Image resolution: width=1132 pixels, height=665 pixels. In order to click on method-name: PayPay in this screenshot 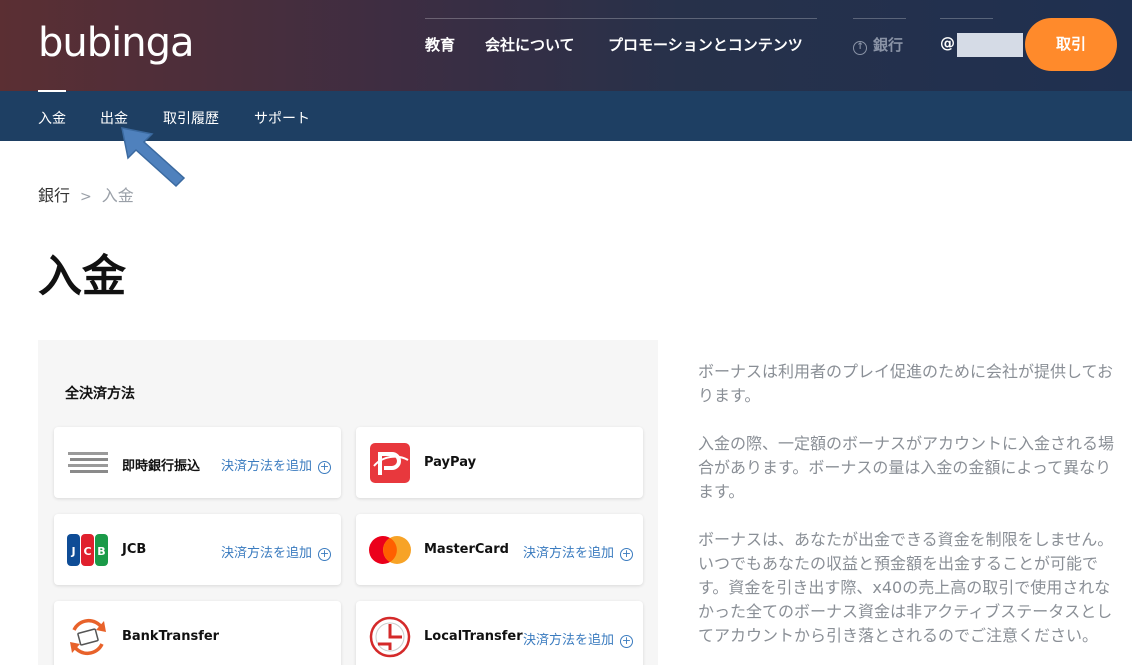, I will do `click(450, 462)`.